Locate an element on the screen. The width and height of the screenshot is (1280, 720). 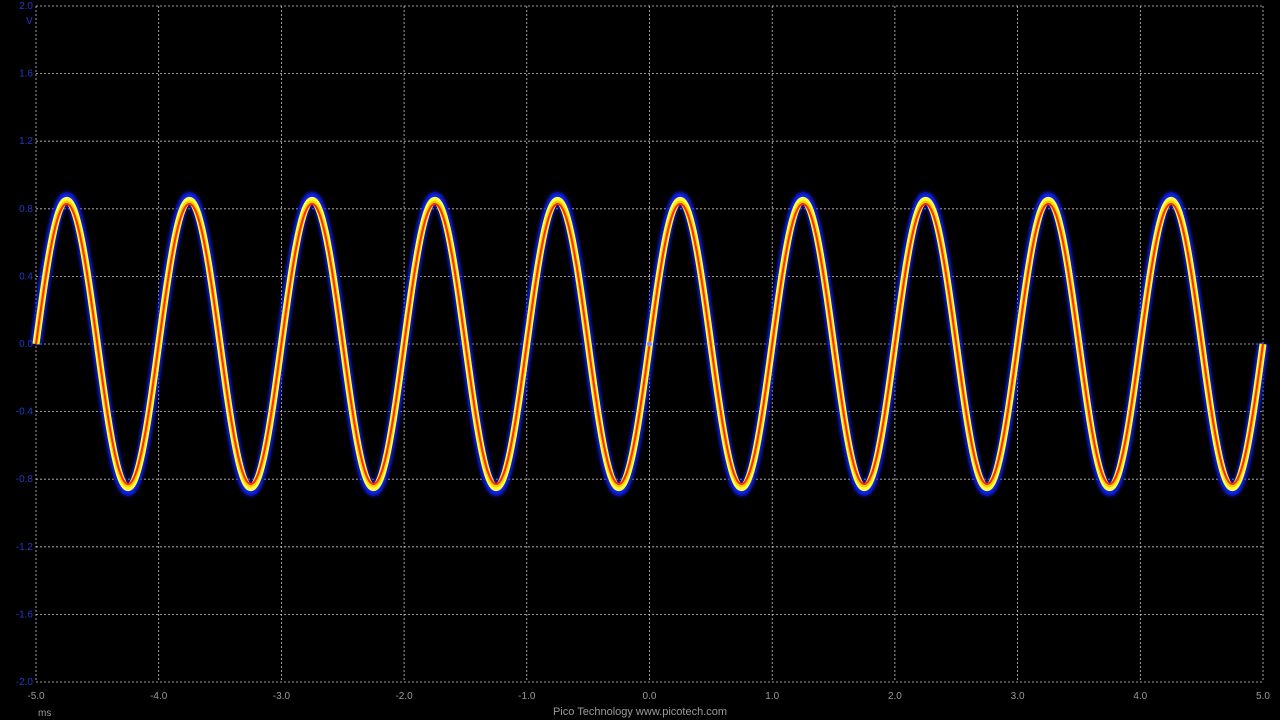
x-tick-label: 4.0 is located at coordinates (1140, 696).